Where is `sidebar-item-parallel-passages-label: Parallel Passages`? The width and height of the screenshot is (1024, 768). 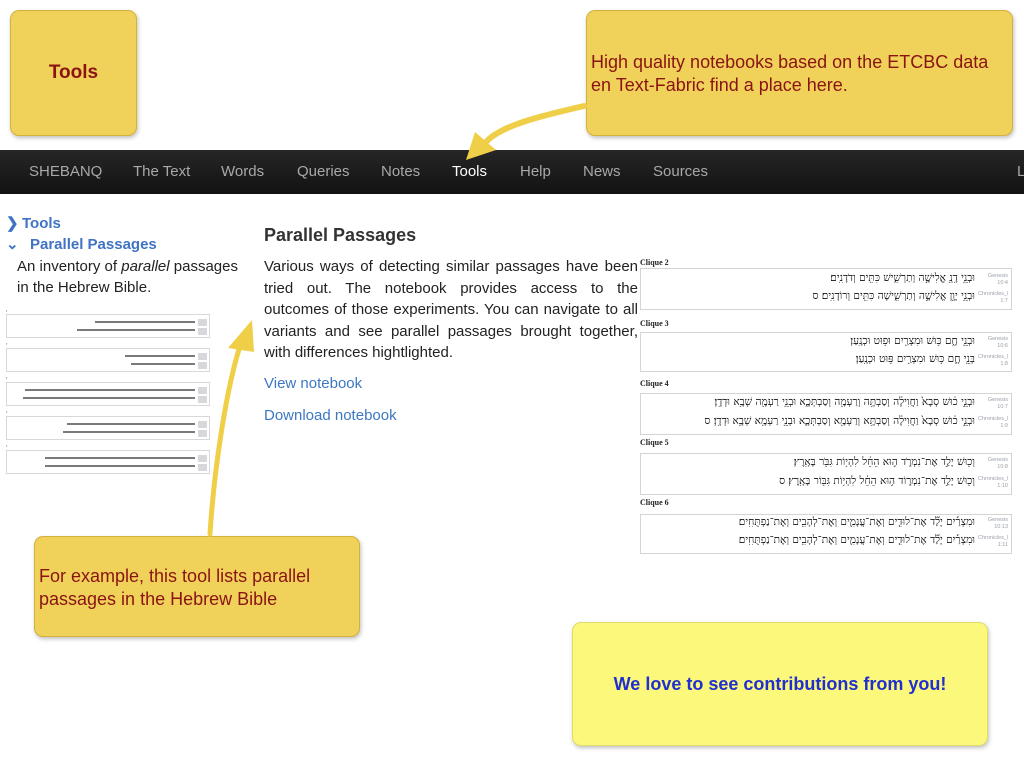
sidebar-item-parallel-passages-label: Parallel Passages is located at coordinates (93, 244).